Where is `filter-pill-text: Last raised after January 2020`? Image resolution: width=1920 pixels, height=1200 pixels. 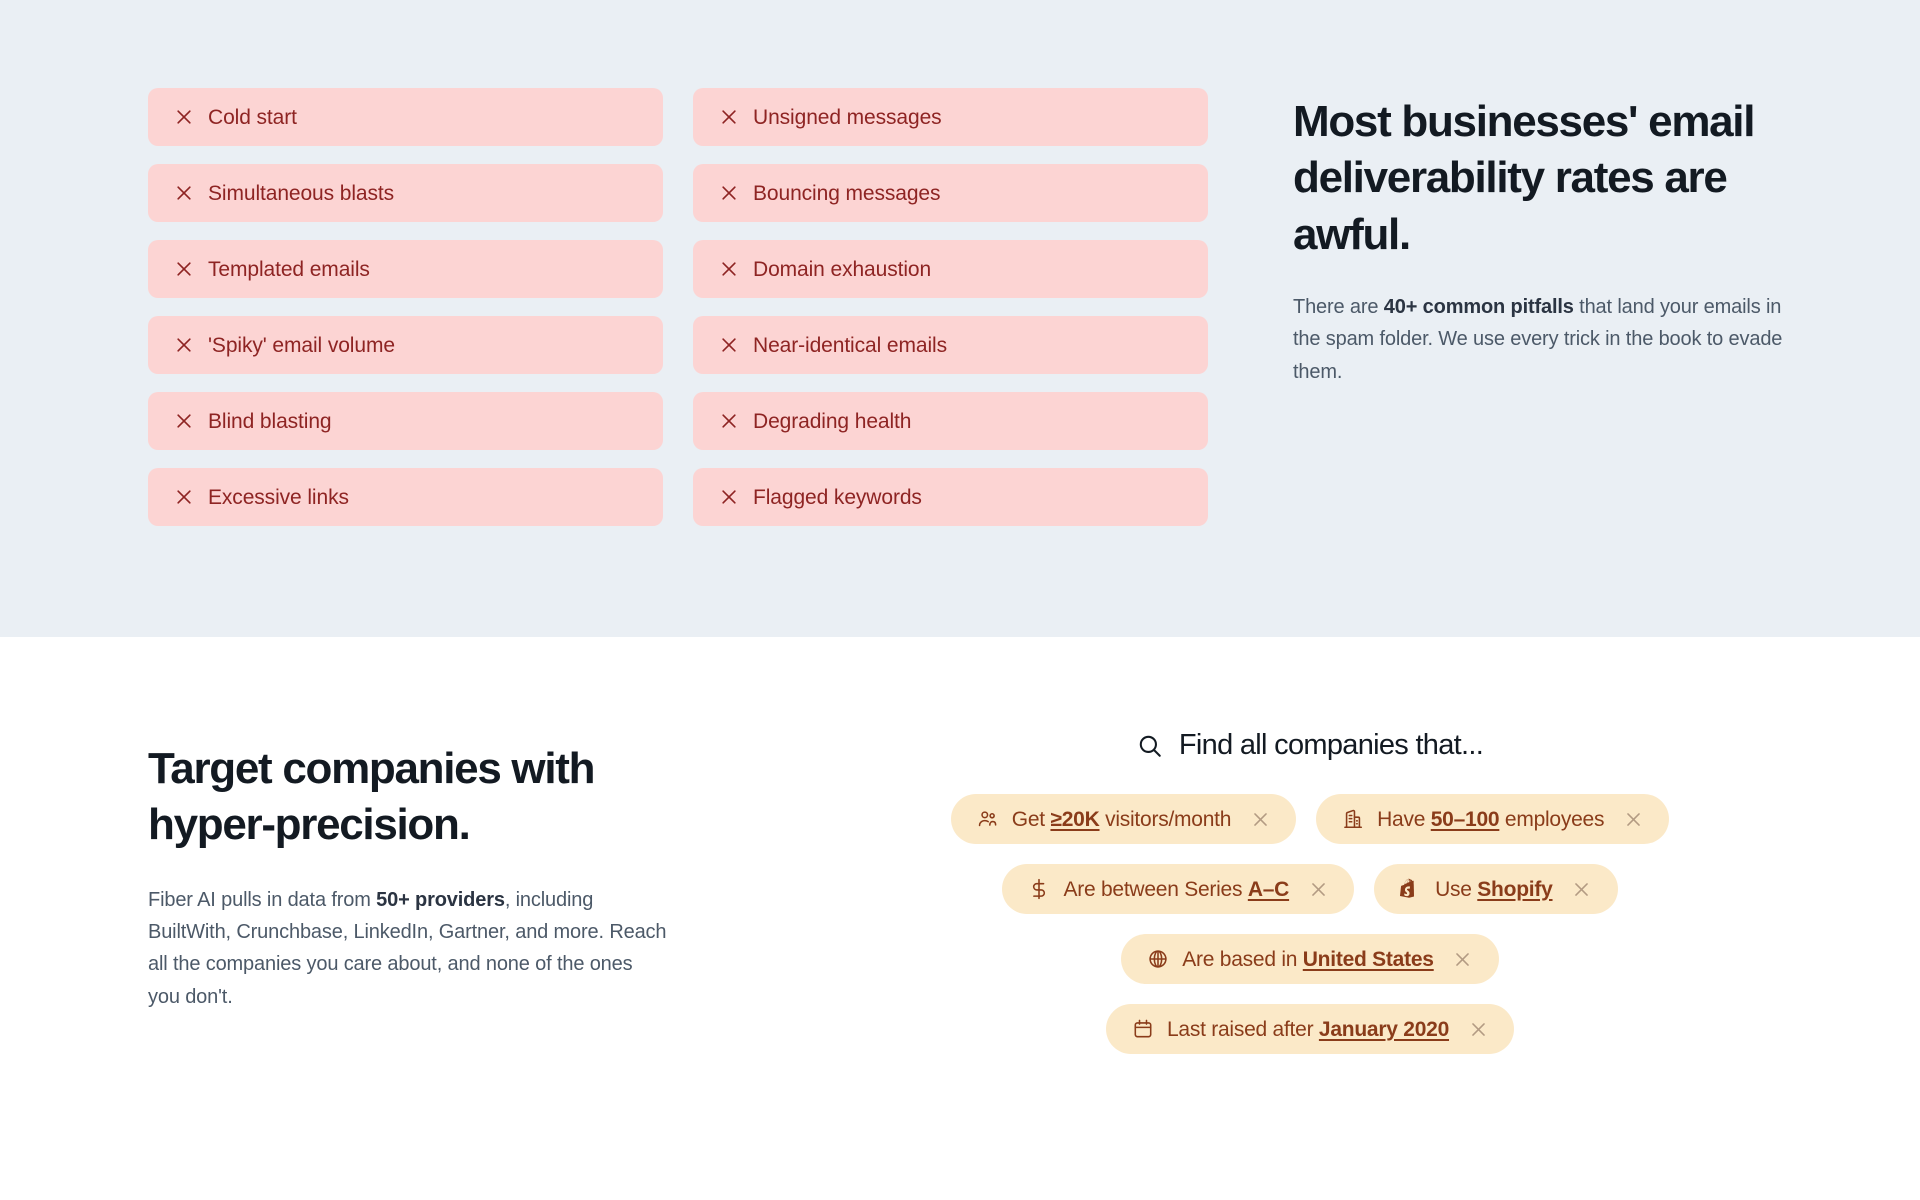 filter-pill-text: Last raised after January 2020 is located at coordinates (1308, 1029).